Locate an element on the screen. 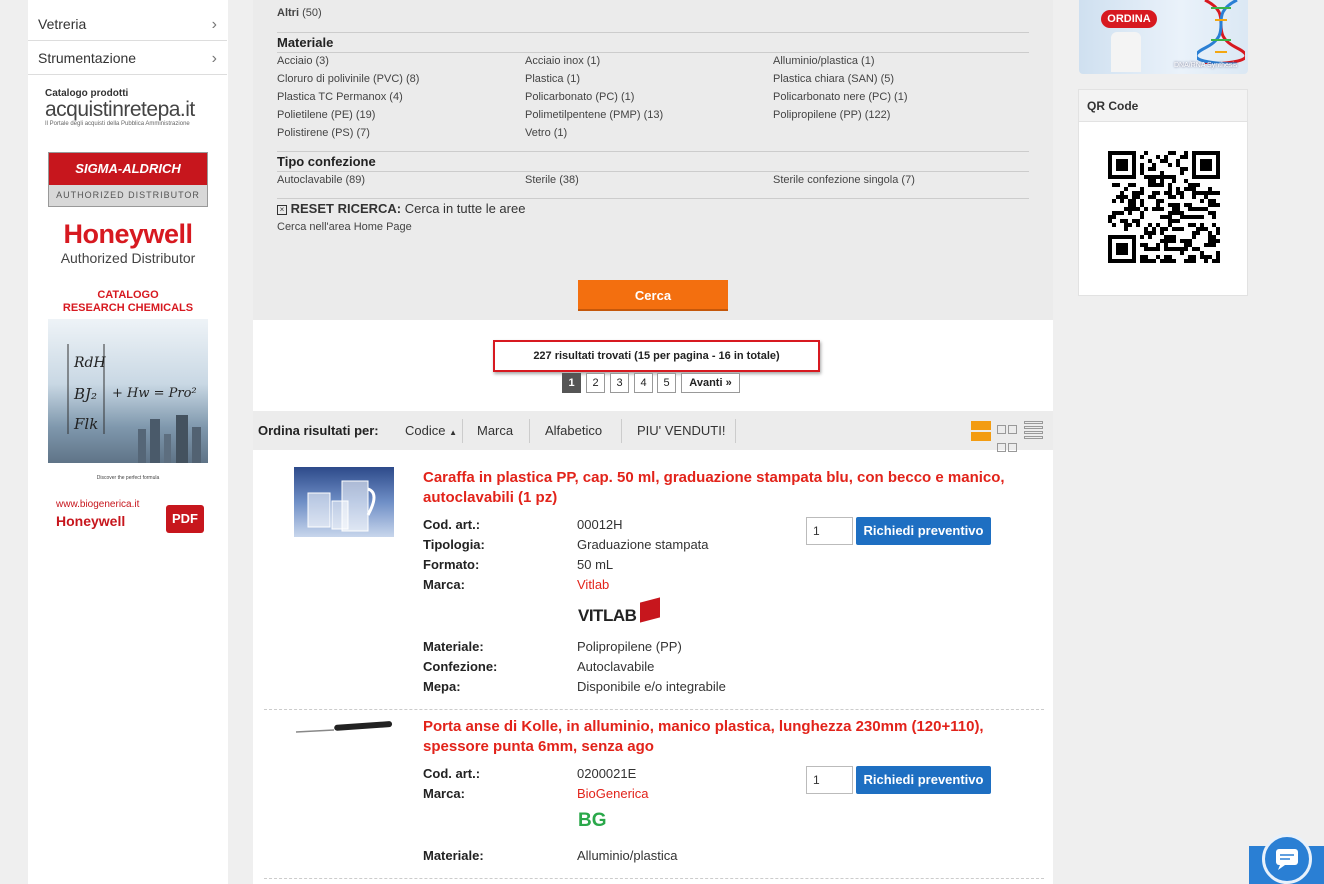 Image resolution: width=1324 pixels, height=884 pixels. filter-option: Alluminio/plastica (1) is located at coordinates (823, 61).